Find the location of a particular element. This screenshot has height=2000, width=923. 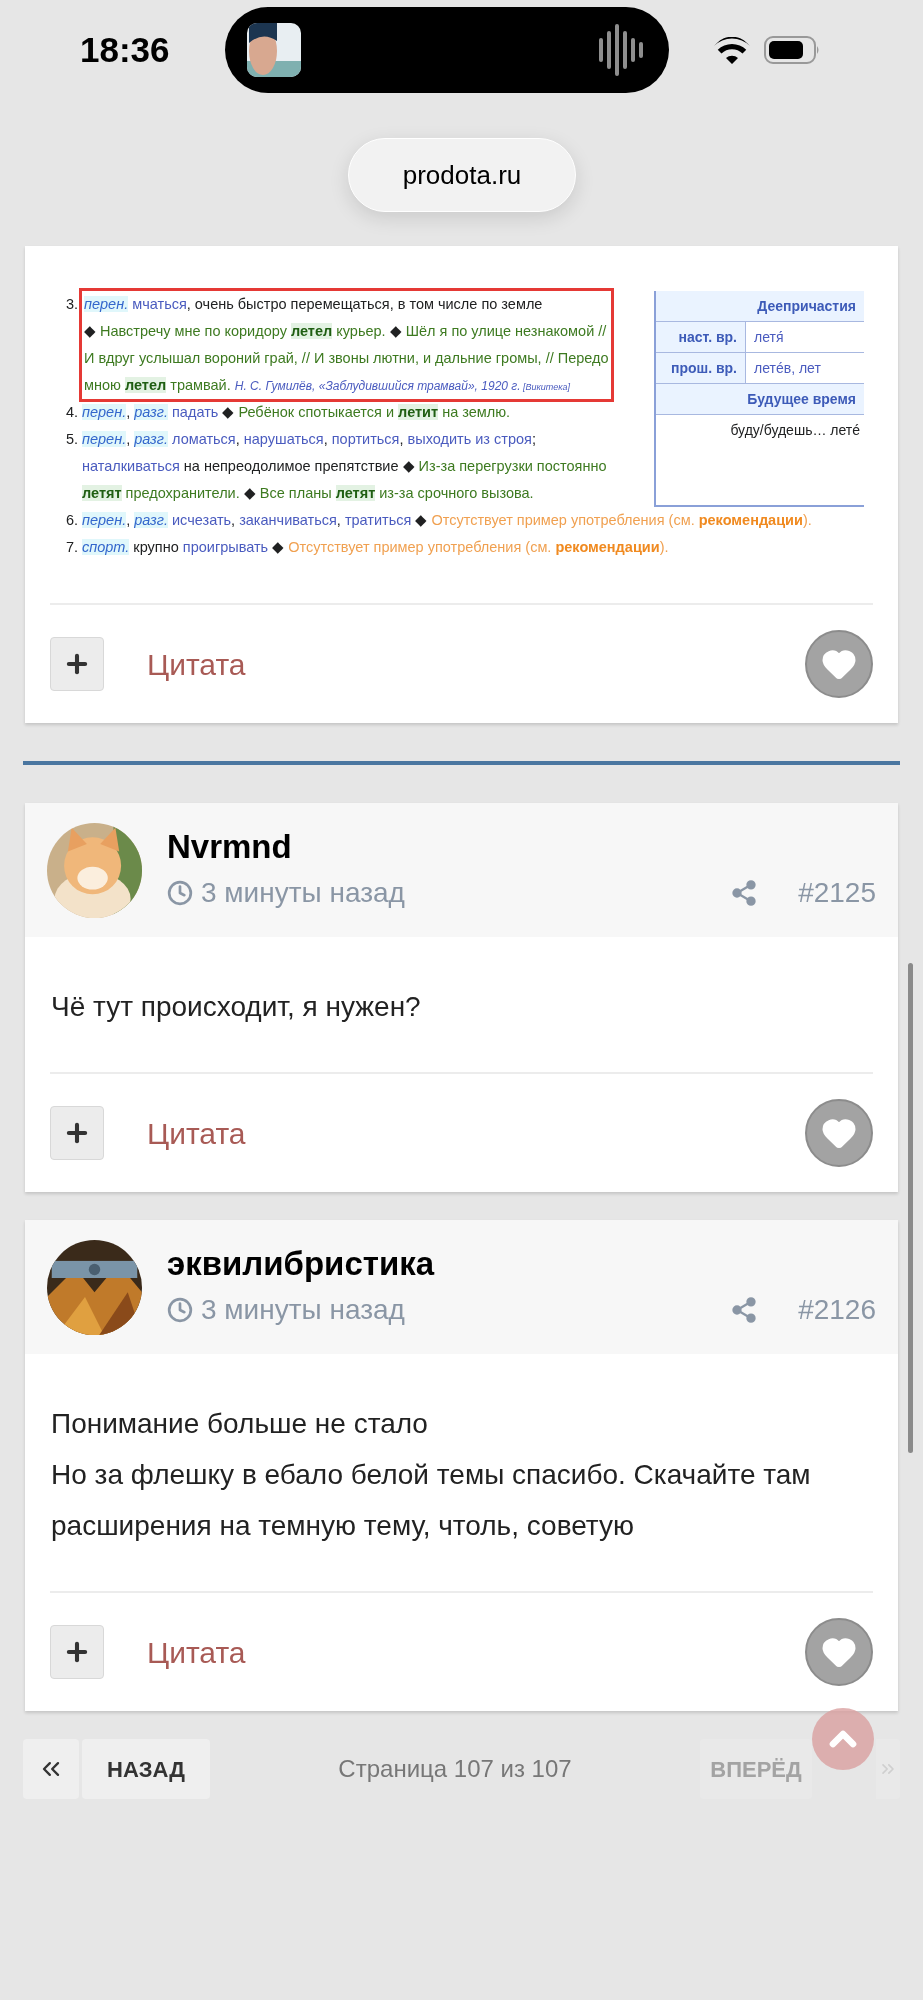

post-number: #2125 is located at coordinates (837, 893).